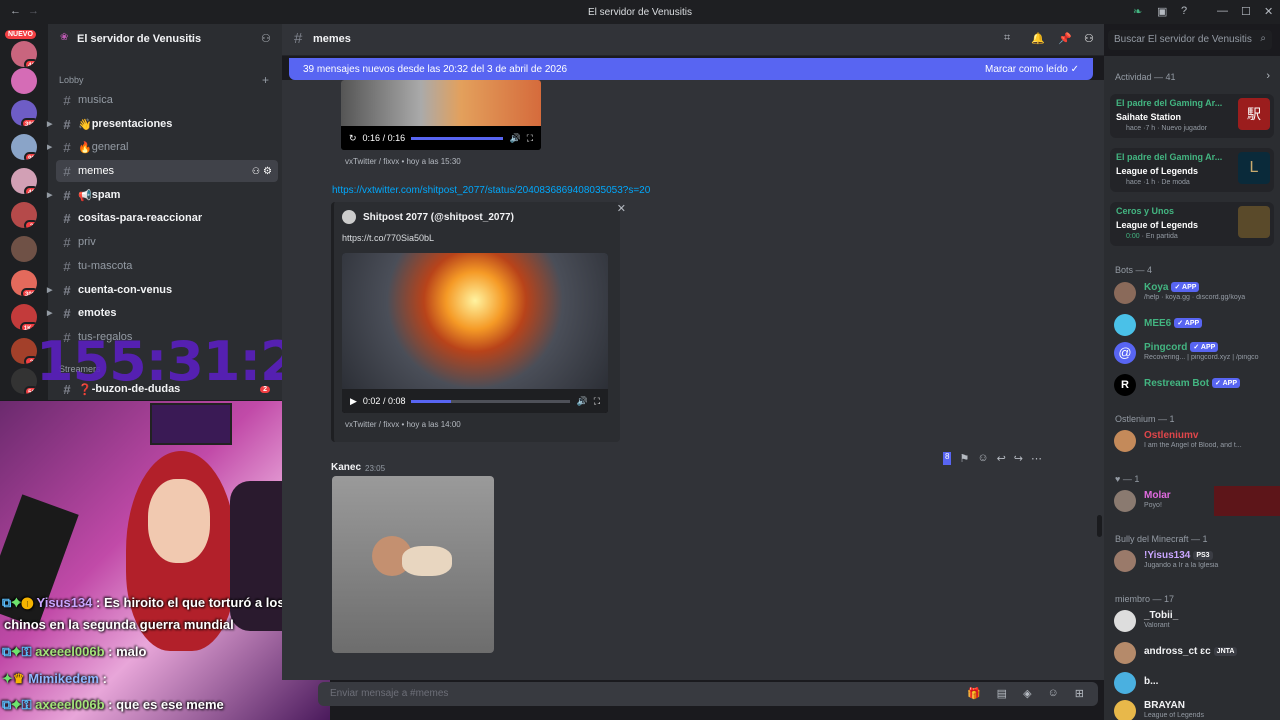  Describe the element at coordinates (346, 467) in the screenshot. I see `message-author: Kanec` at that location.